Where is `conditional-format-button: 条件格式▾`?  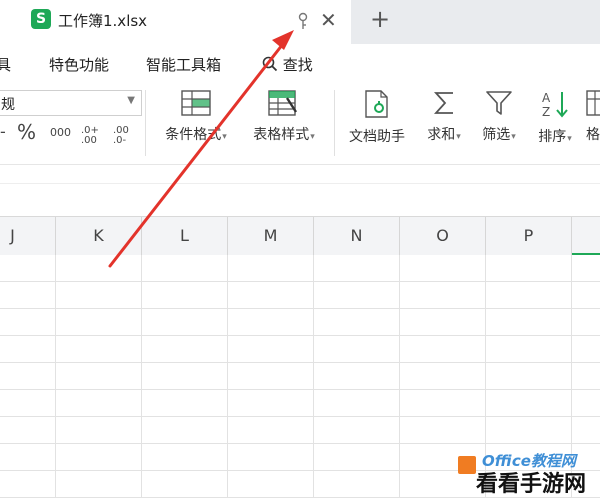 conditional-format-button: 条件格式▾ is located at coordinates (196, 117).